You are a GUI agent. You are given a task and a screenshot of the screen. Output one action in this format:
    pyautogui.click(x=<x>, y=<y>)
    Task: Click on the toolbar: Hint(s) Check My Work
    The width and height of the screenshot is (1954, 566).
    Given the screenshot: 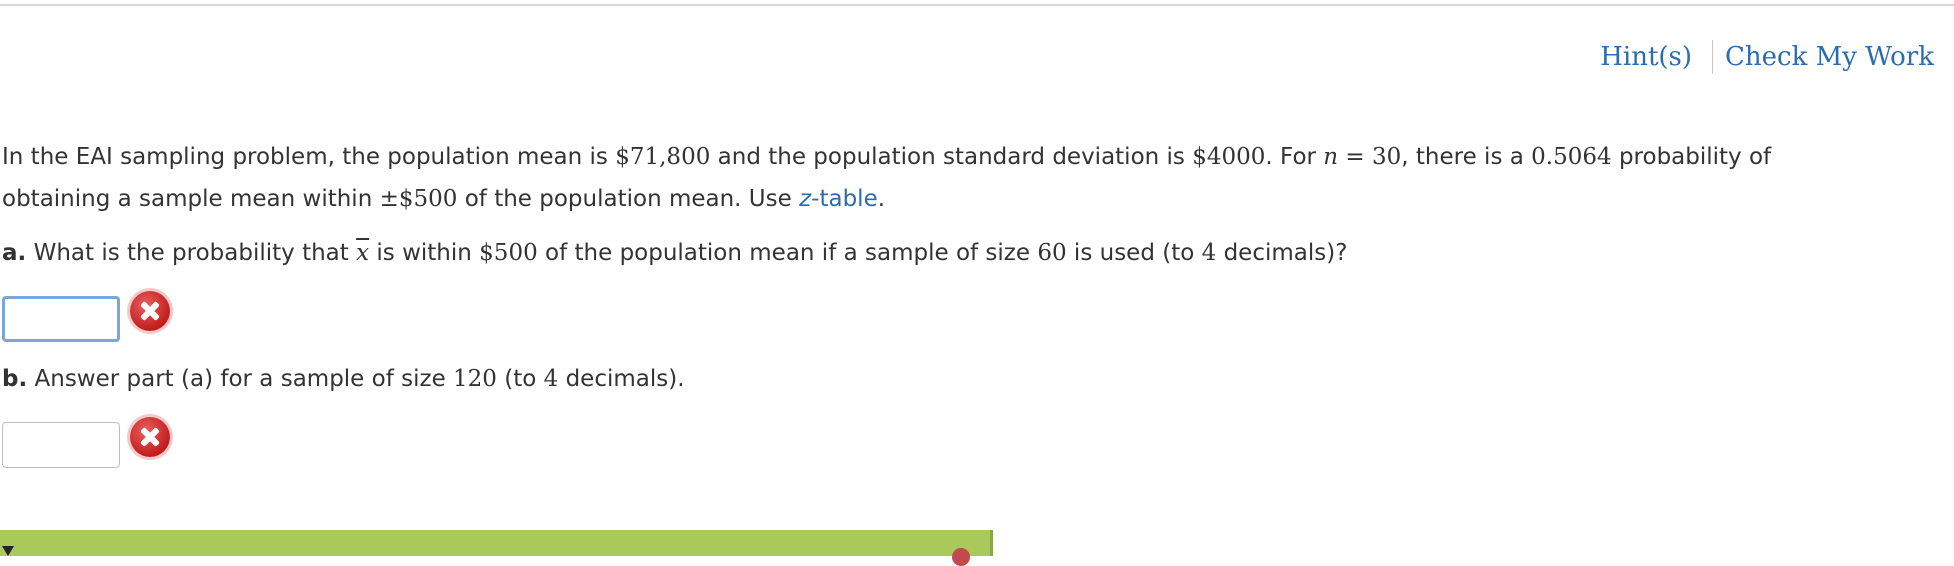 What is the action you would take?
    pyautogui.click(x=1767, y=57)
    